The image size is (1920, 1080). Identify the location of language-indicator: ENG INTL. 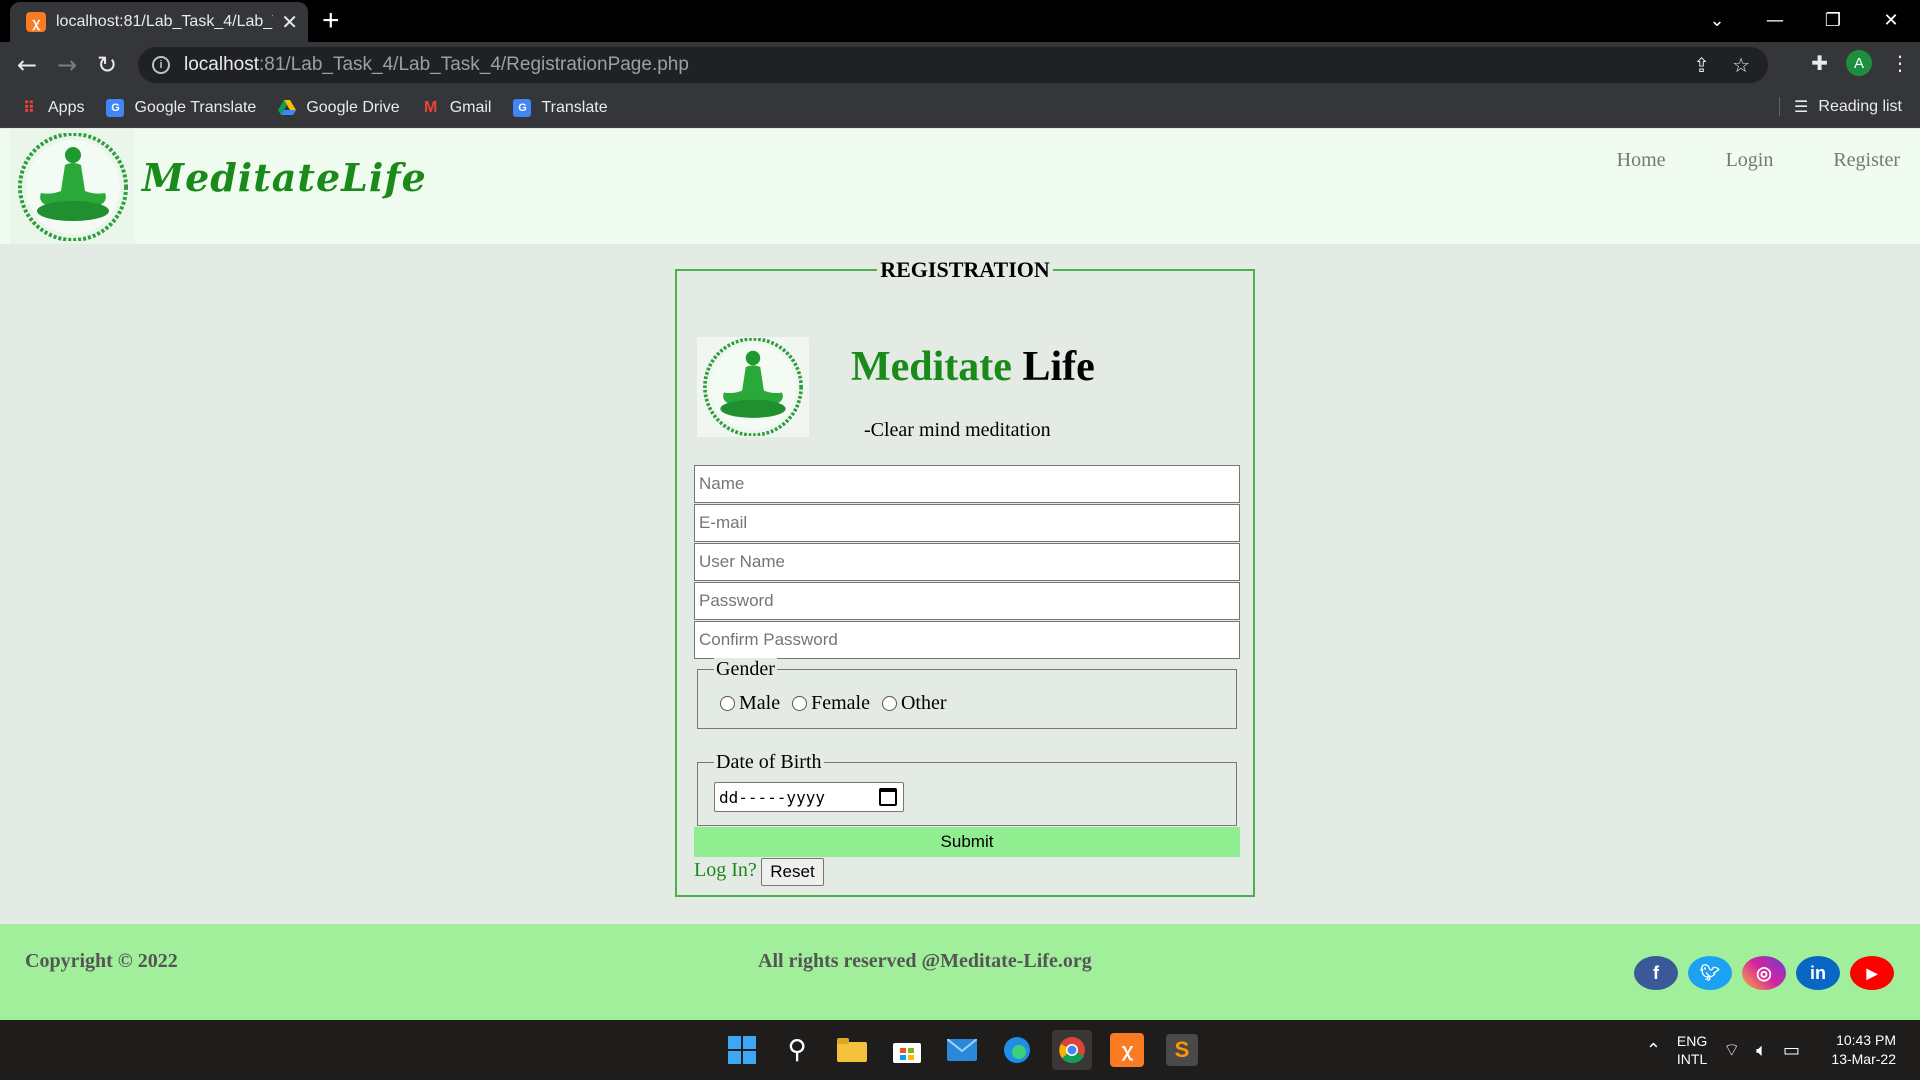
(1692, 1050).